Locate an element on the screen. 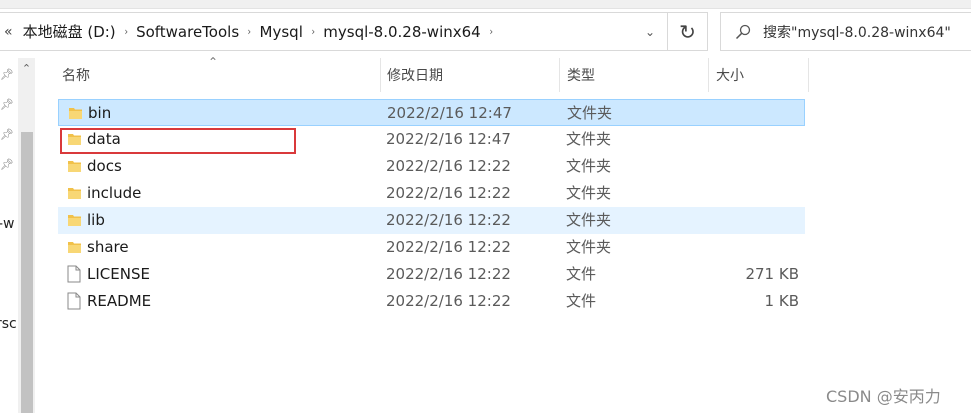 The image size is (971, 413). file-name: lib is located at coordinates (96, 219).